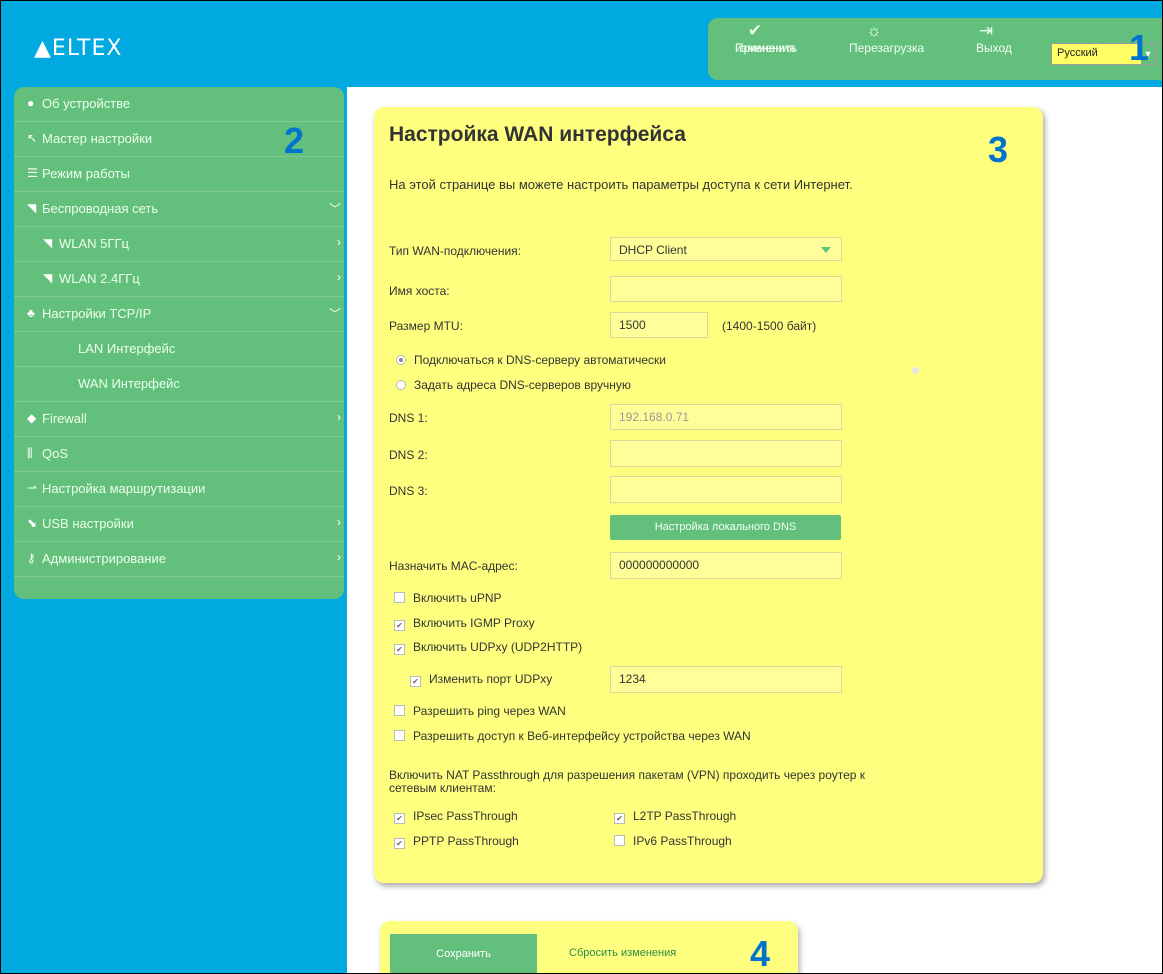  Describe the element at coordinates (531, 360) in the screenshot. I see `dns-auto-radio: Подключаться к DNS-серверу автоматически` at that location.